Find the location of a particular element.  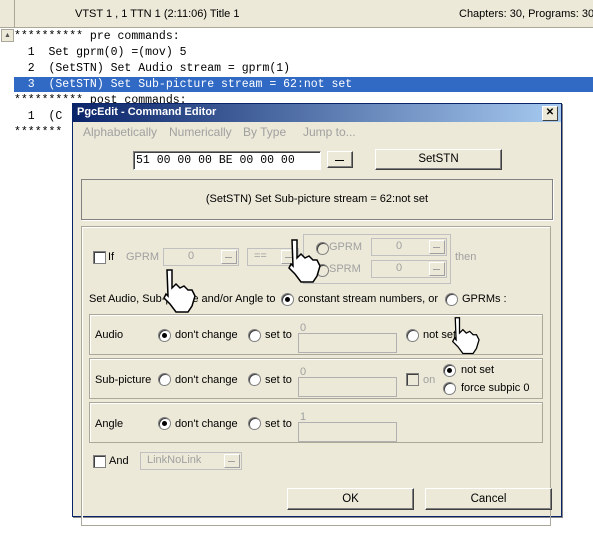

subpicture-dont-change-label: don't change is located at coordinates (206, 380).